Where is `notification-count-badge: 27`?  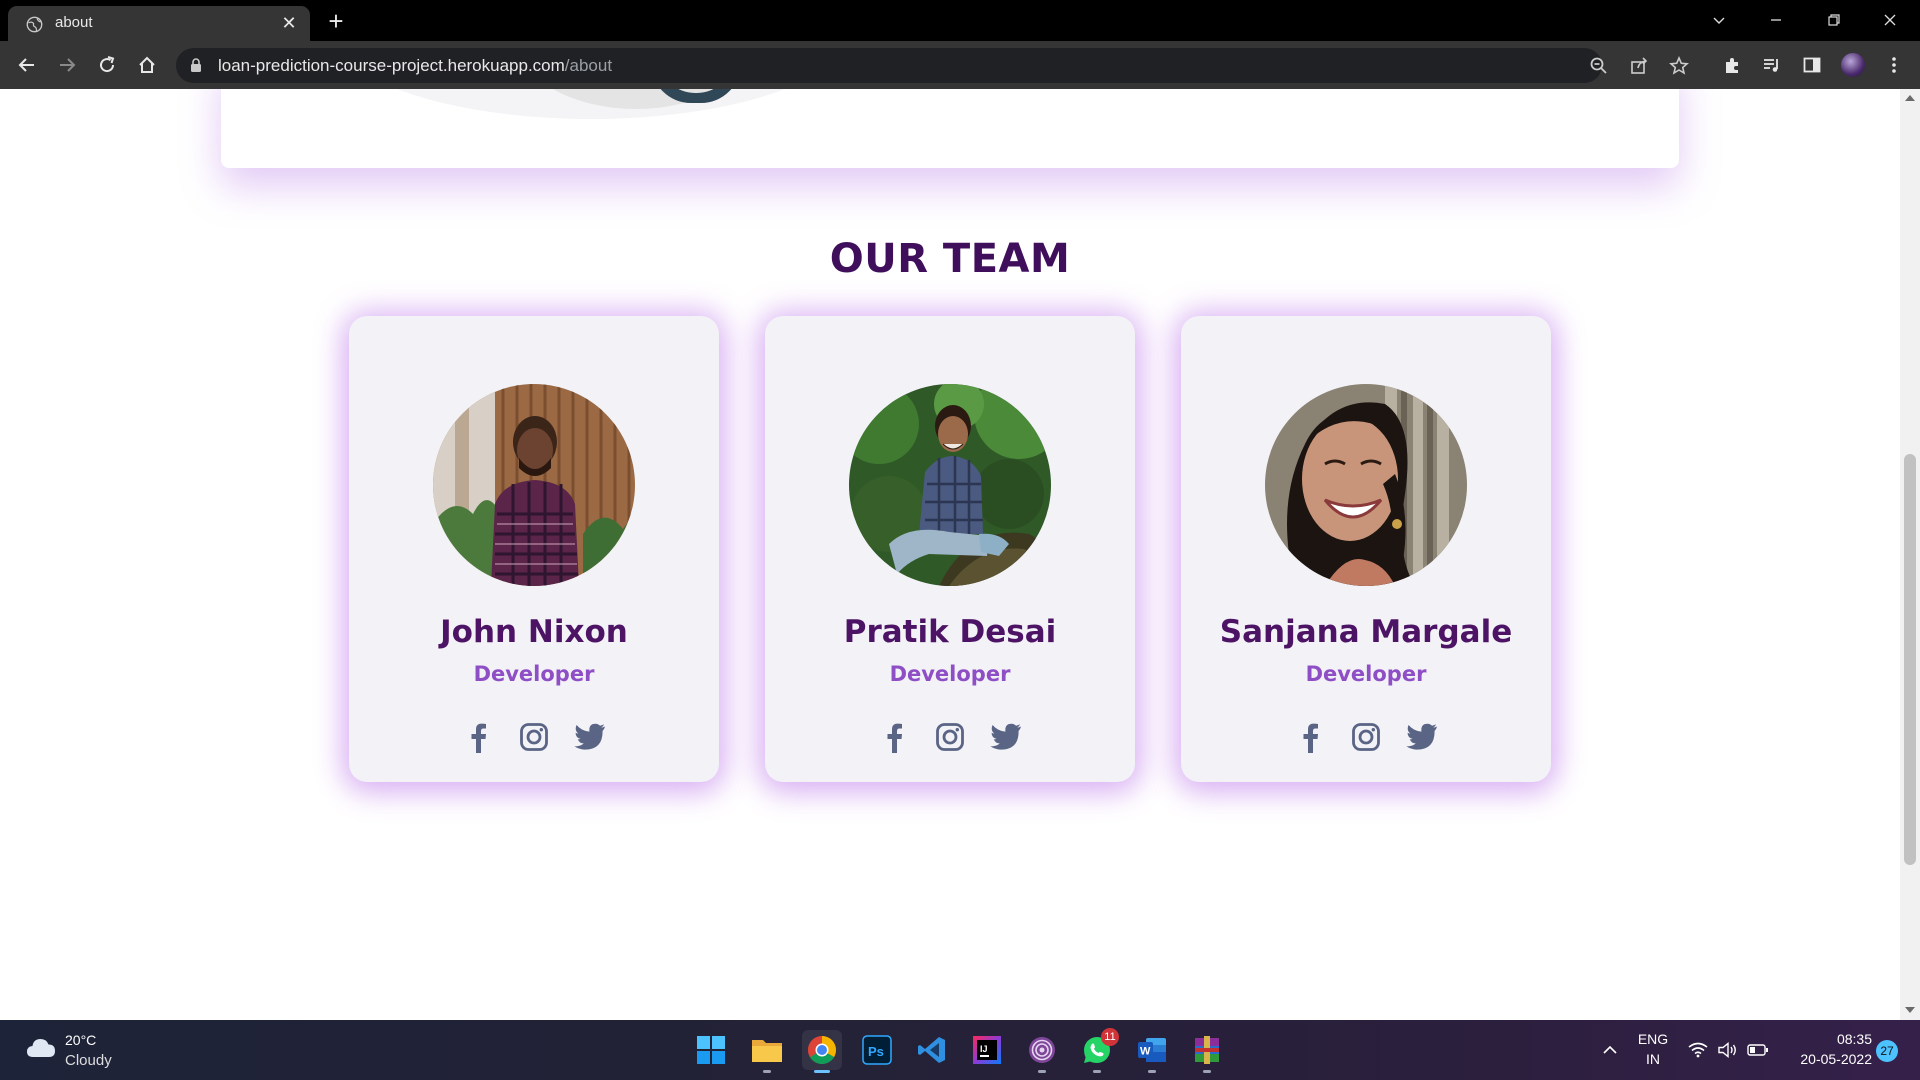
notification-count-badge: 27 is located at coordinates (1887, 1051).